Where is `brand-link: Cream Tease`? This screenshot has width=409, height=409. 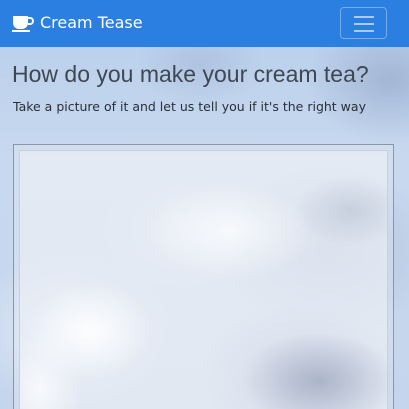 brand-link: Cream Tease is located at coordinates (77, 23).